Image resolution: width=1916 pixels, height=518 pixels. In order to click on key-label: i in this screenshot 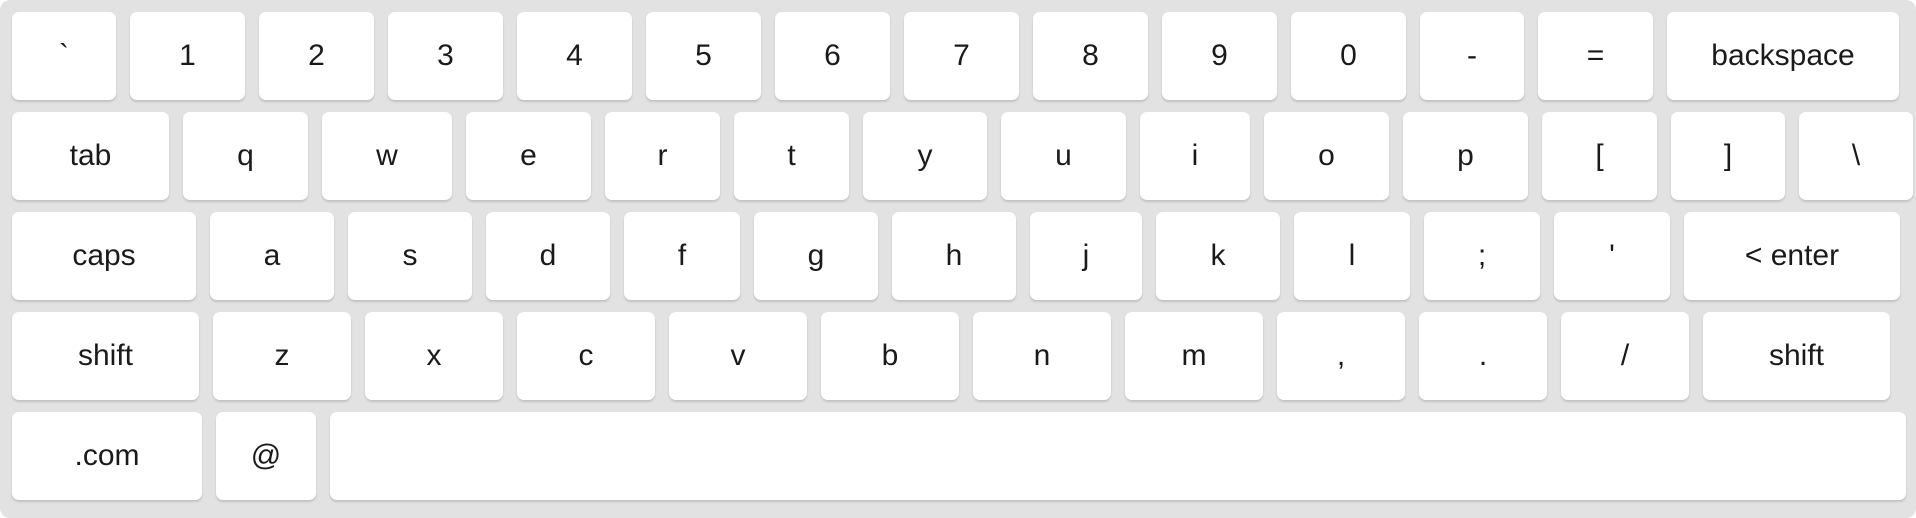, I will do `click(1195, 155)`.